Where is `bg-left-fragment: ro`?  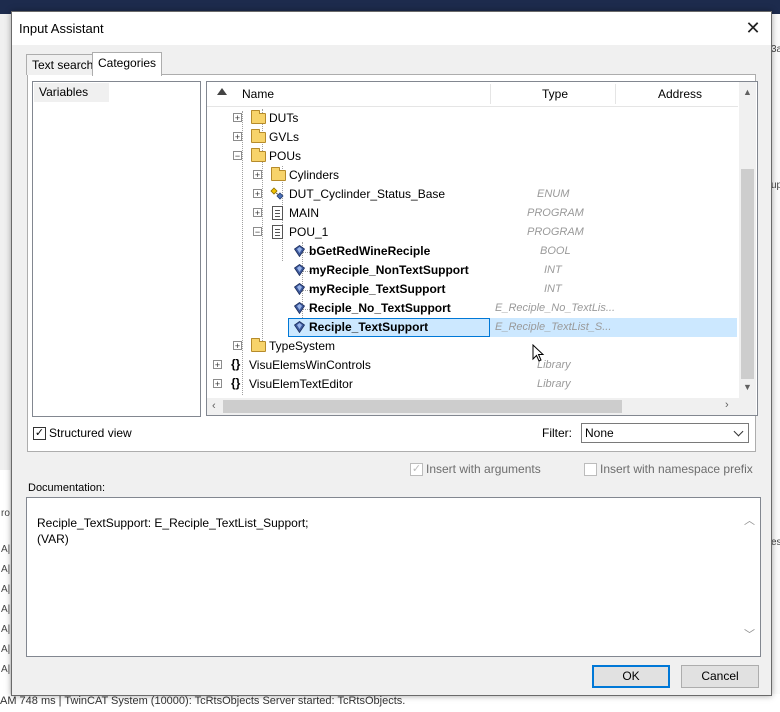
bg-left-fragment: ro is located at coordinates (5, 513).